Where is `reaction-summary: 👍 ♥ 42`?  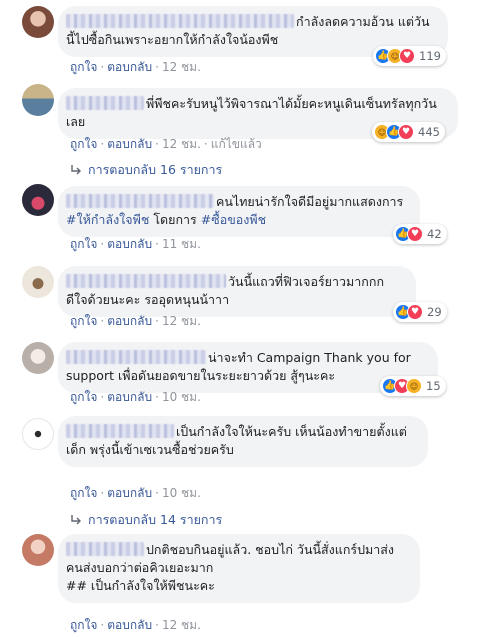 reaction-summary: 👍 ♥ 42 is located at coordinates (420, 234).